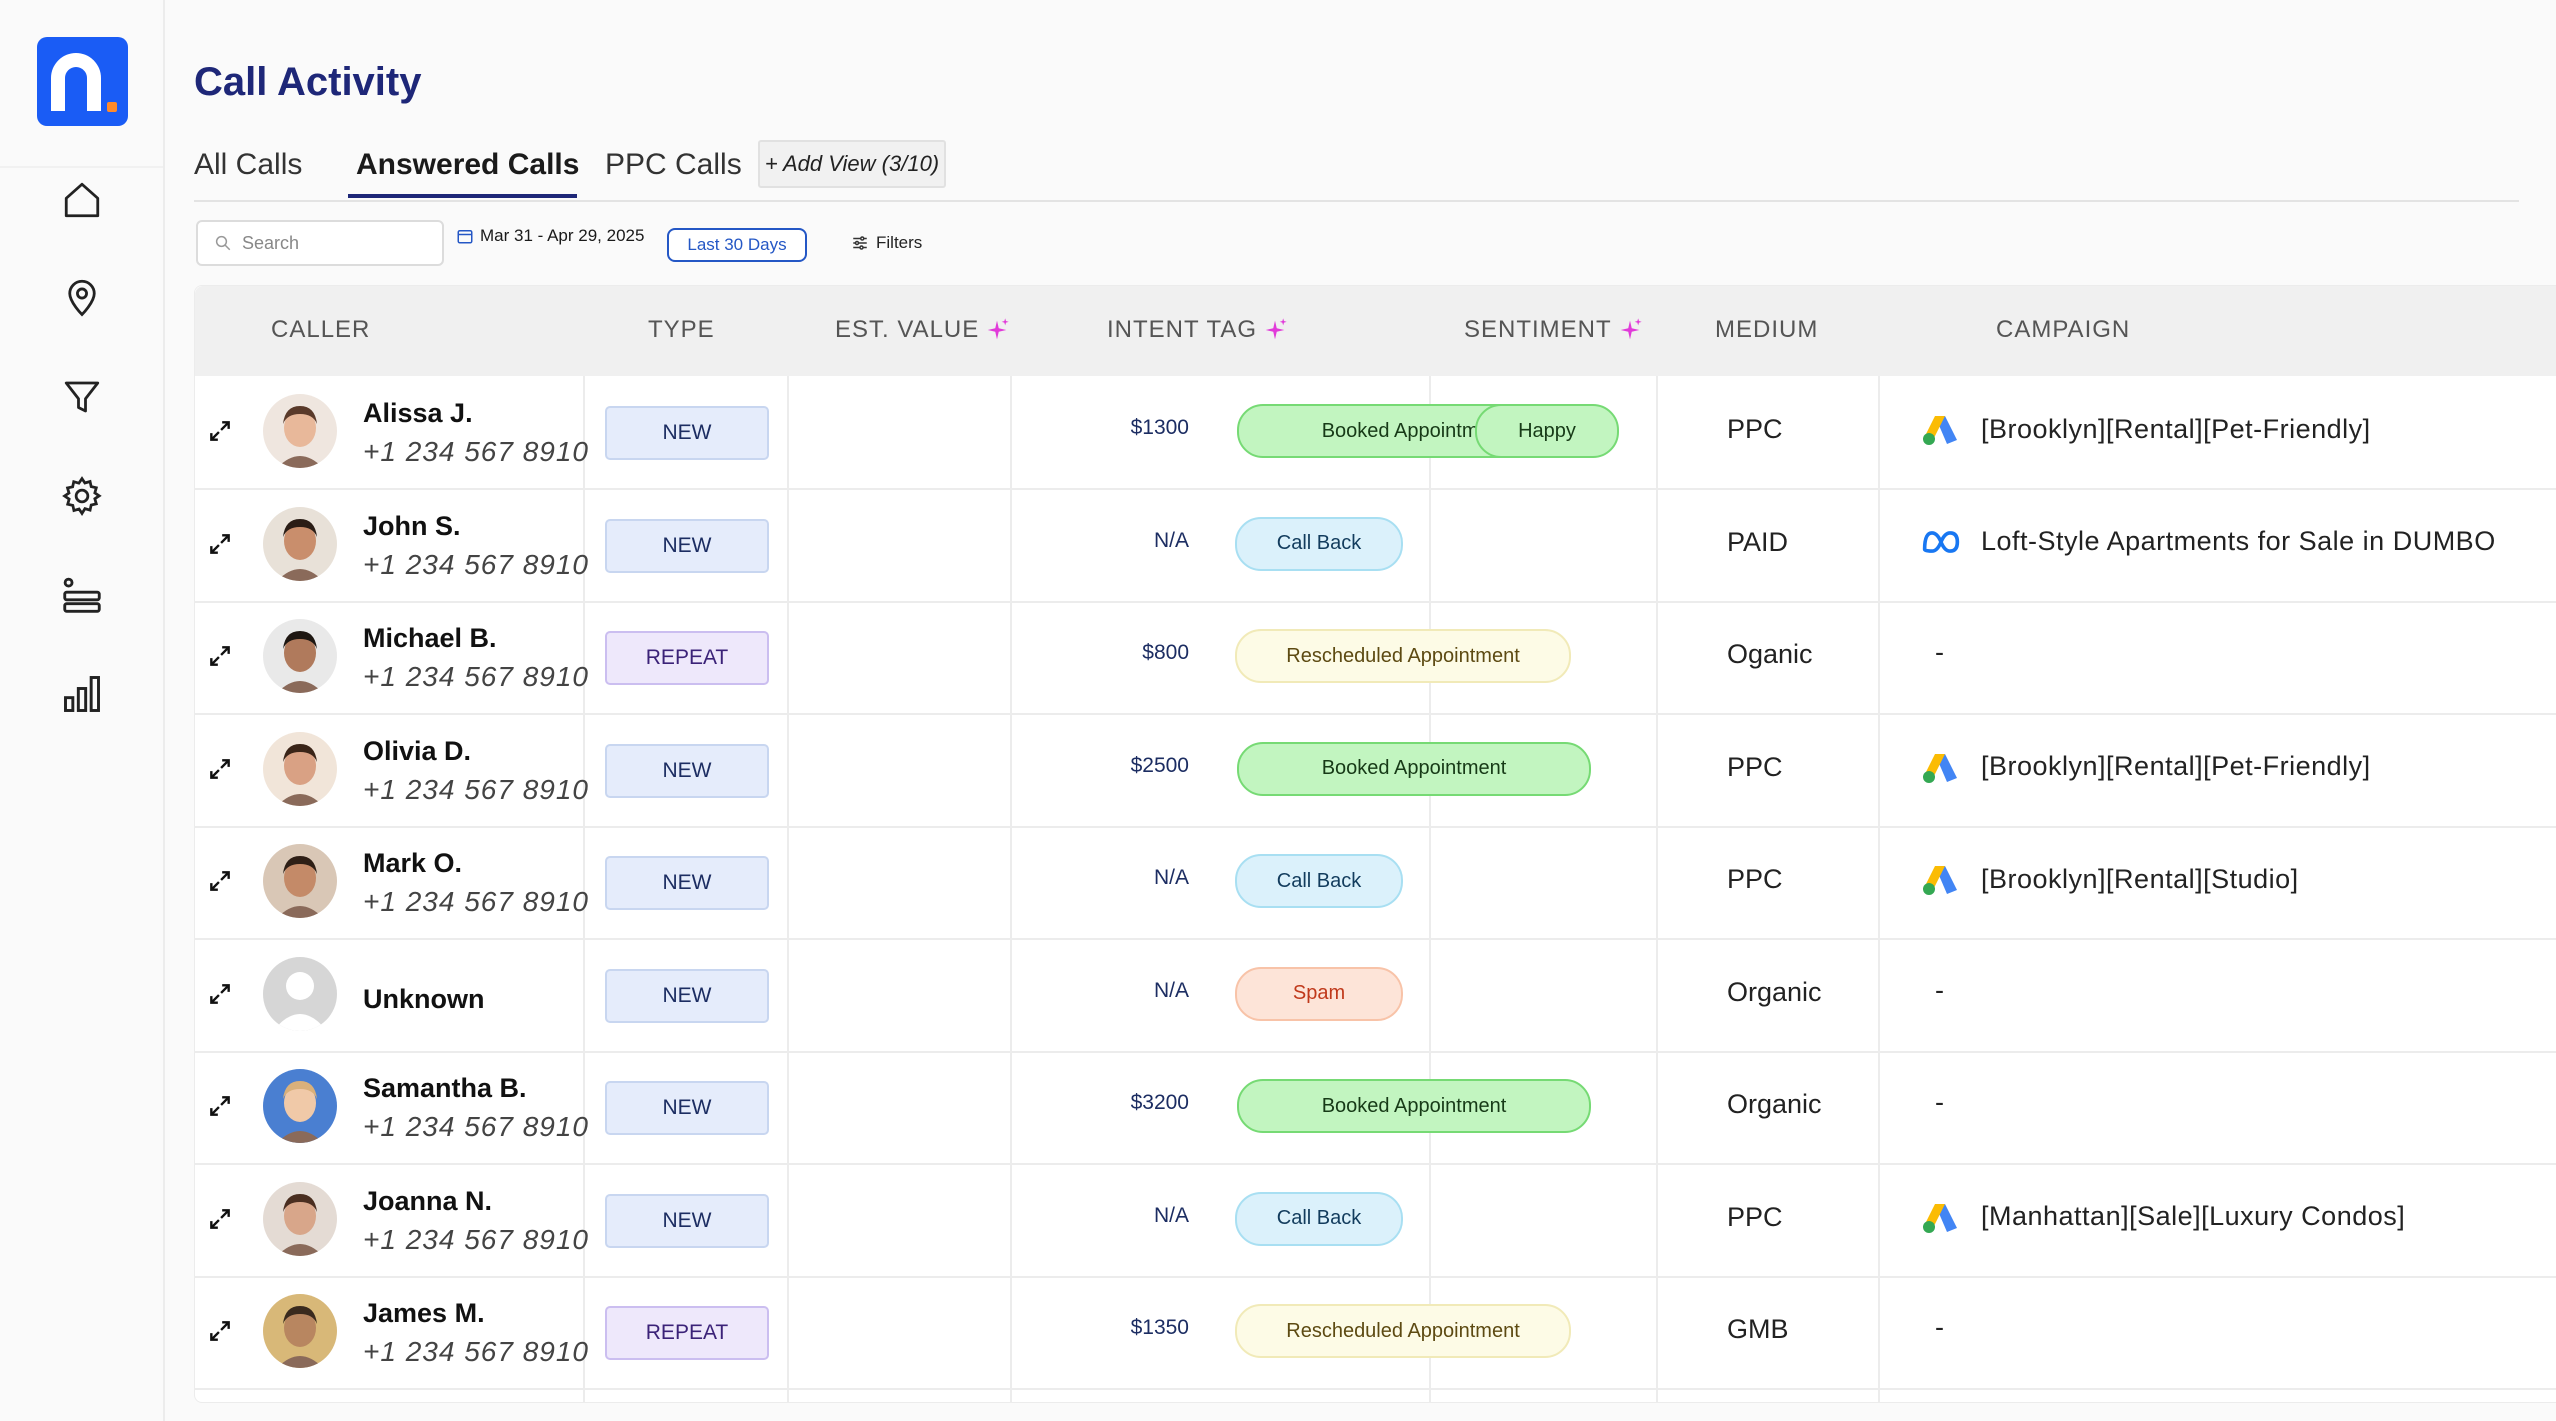  Describe the element at coordinates (2238, 541) in the screenshot. I see `campaign-name: Loft-Style Apartments for Sale in DUMBO` at that location.